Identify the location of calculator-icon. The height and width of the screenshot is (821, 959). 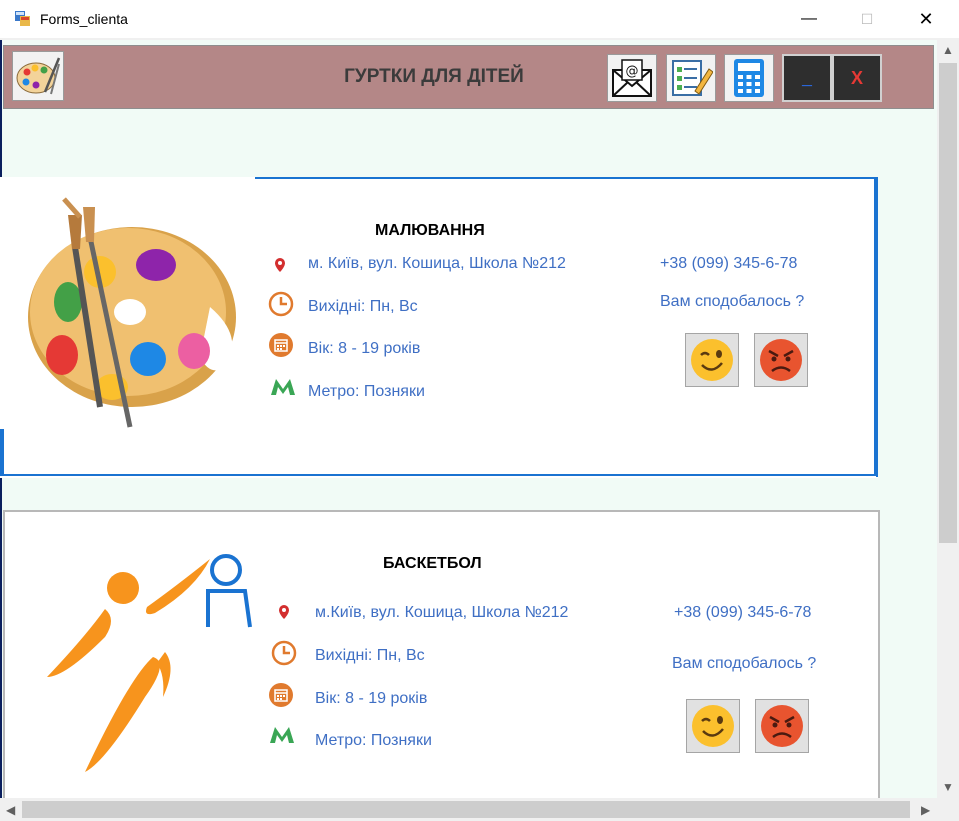
(749, 78).